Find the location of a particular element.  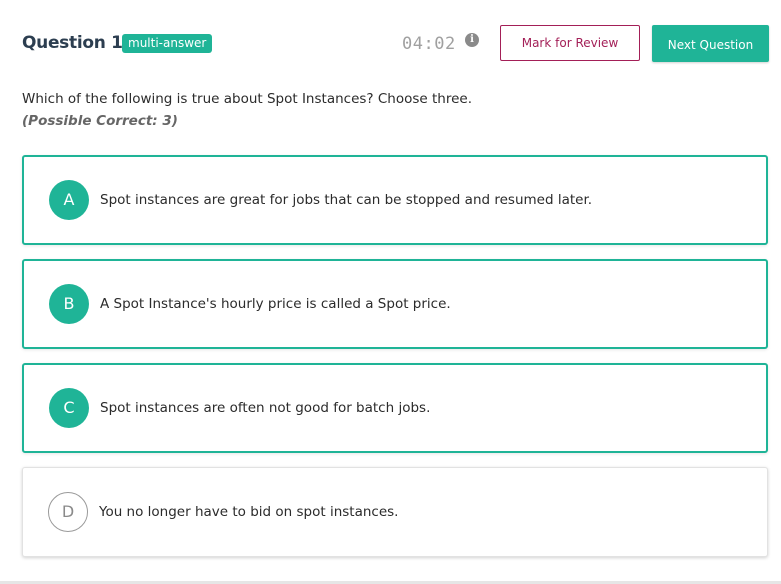

option-letter-badge: C is located at coordinates (69, 408).